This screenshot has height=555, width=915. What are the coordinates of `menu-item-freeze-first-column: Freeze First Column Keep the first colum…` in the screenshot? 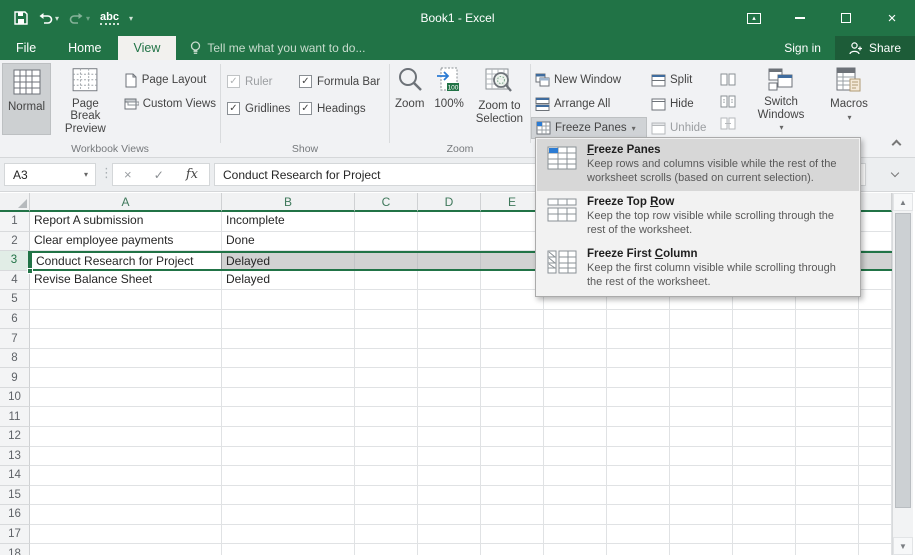 It's located at (698, 269).